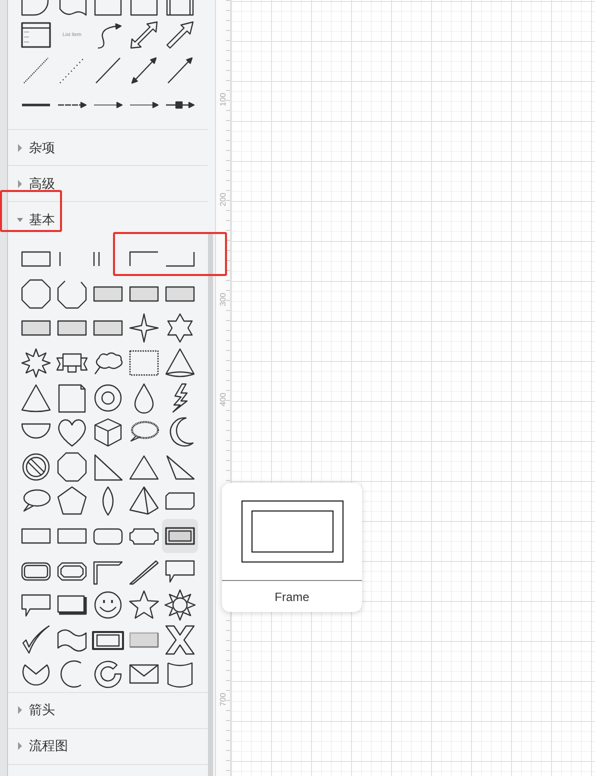  I want to click on section-header: 基本, so click(108, 219).